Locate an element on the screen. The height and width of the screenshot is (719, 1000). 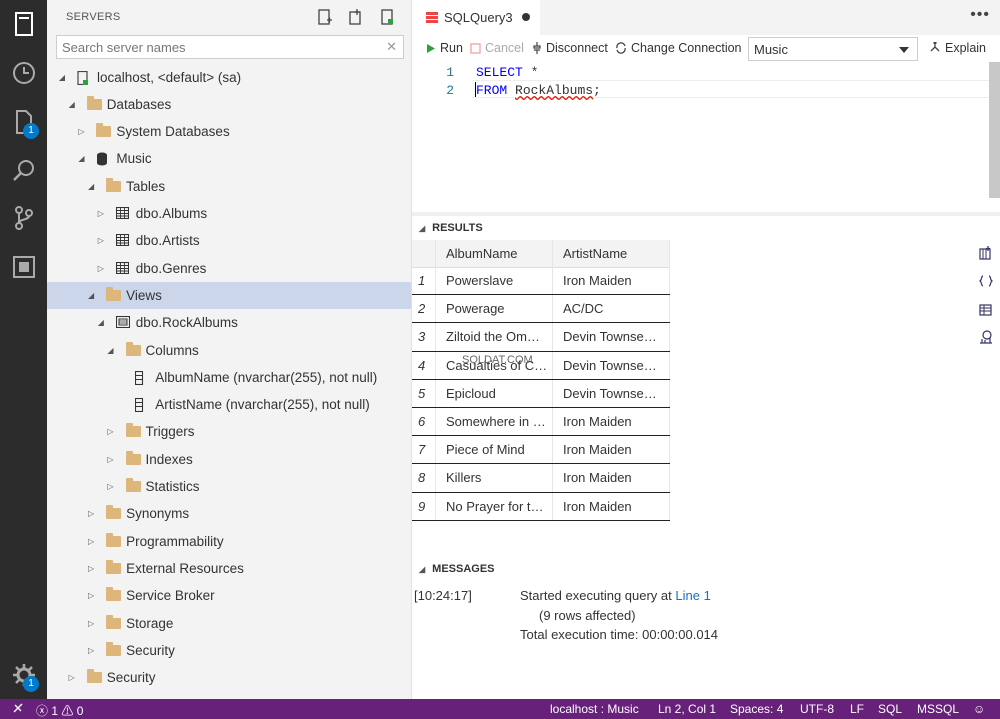
row-number: 2 is located at coordinates (424, 309).